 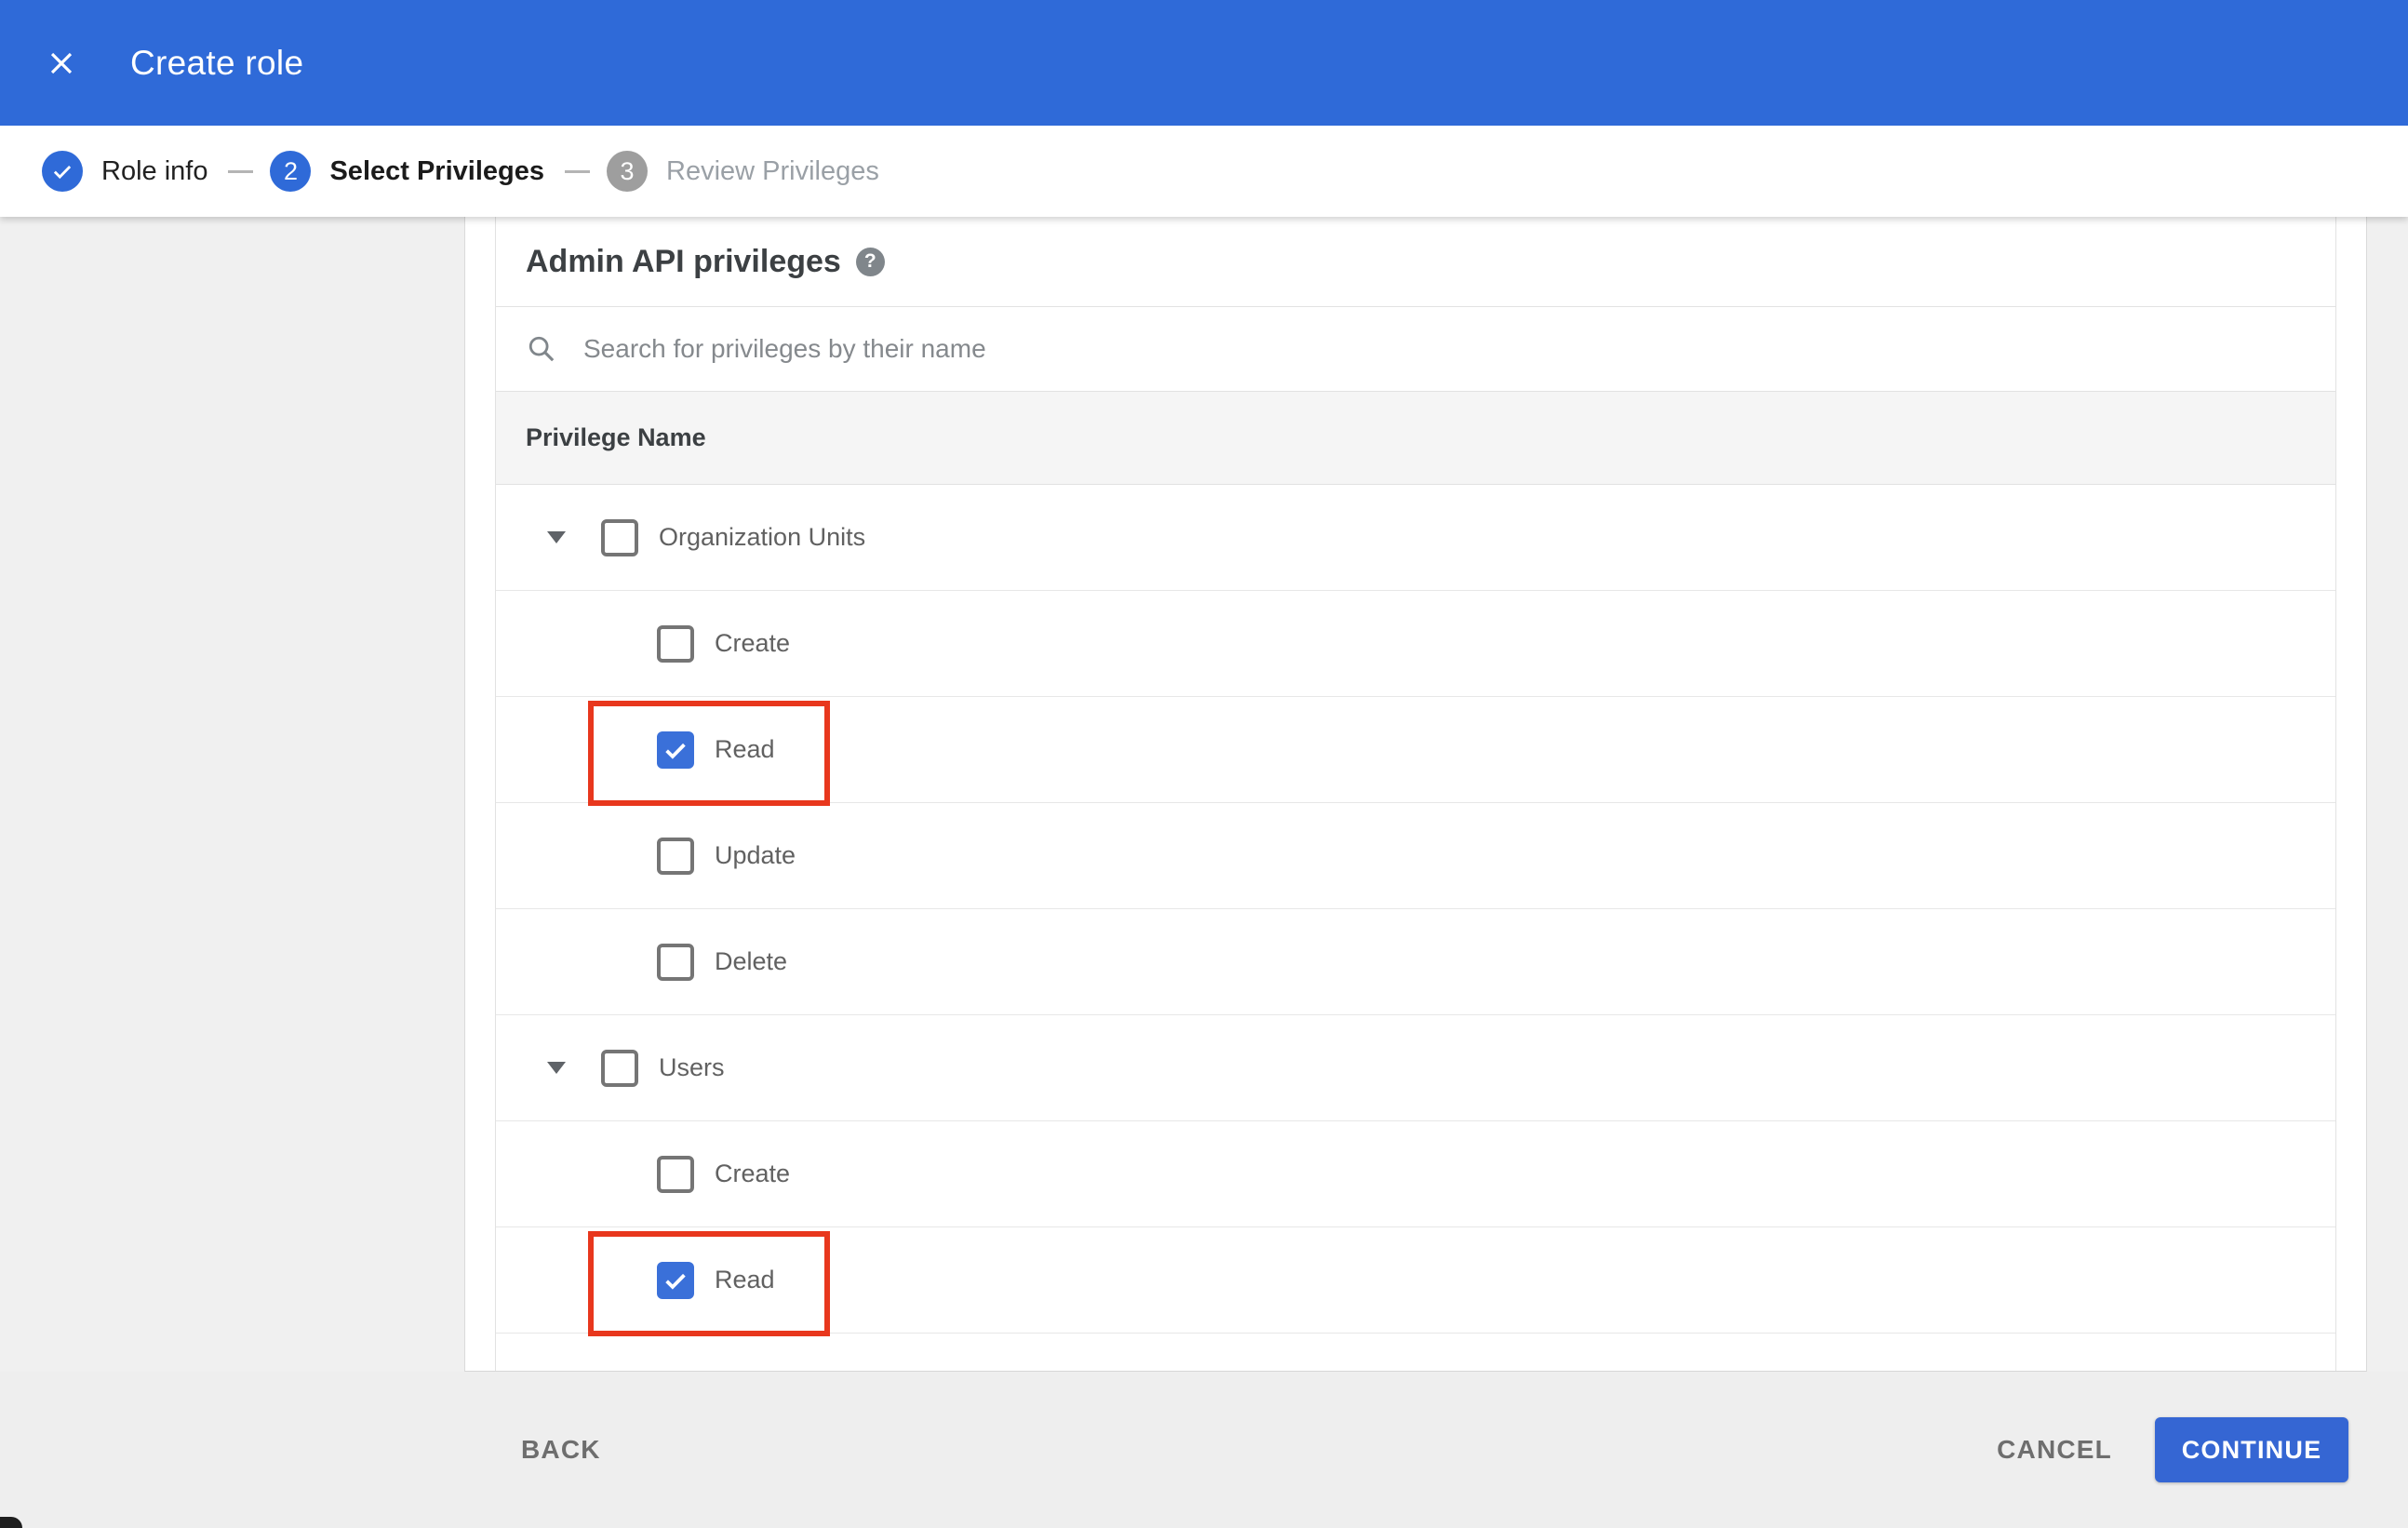 I want to click on checkbox-users-read, so click(x=676, y=1280).